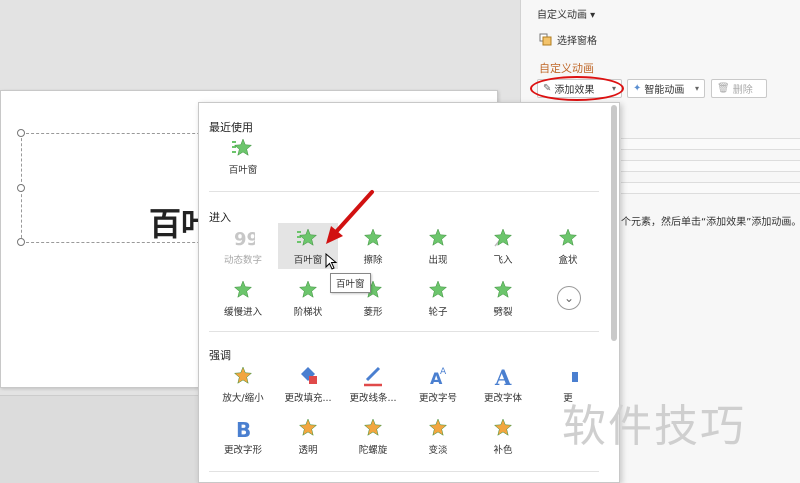 This screenshot has height=483, width=800. What do you see at coordinates (654, 426) in the screenshot?
I see `watermark-text: 软件技巧` at bounding box center [654, 426].